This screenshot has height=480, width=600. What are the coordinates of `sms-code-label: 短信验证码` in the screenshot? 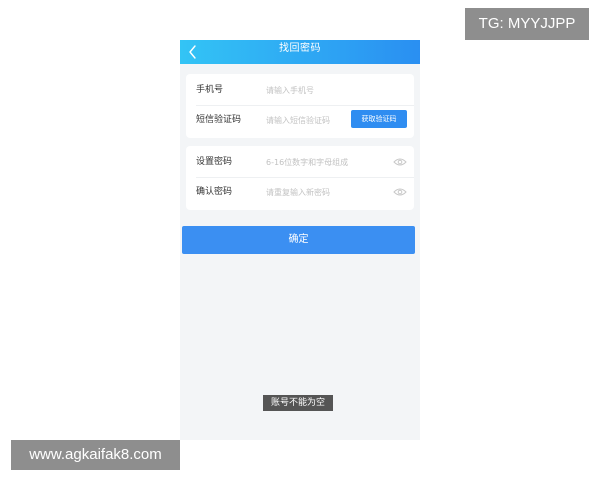 It's located at (219, 120).